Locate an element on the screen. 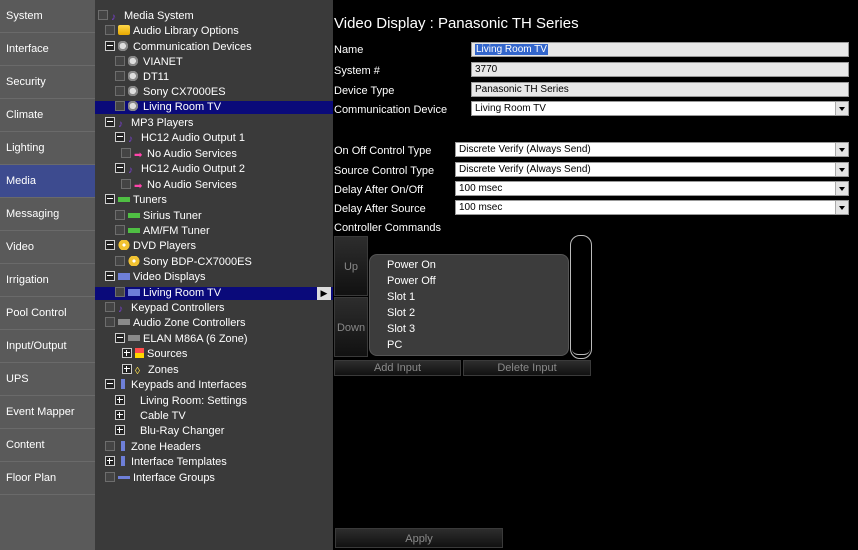 This screenshot has width=858, height=550. tree-item-communication-devices: Communication Devices is located at coordinates (178, 47).